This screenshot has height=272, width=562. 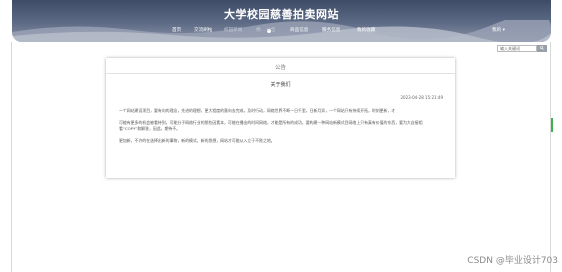 I want to click on right-border, so click(x=550, y=157).